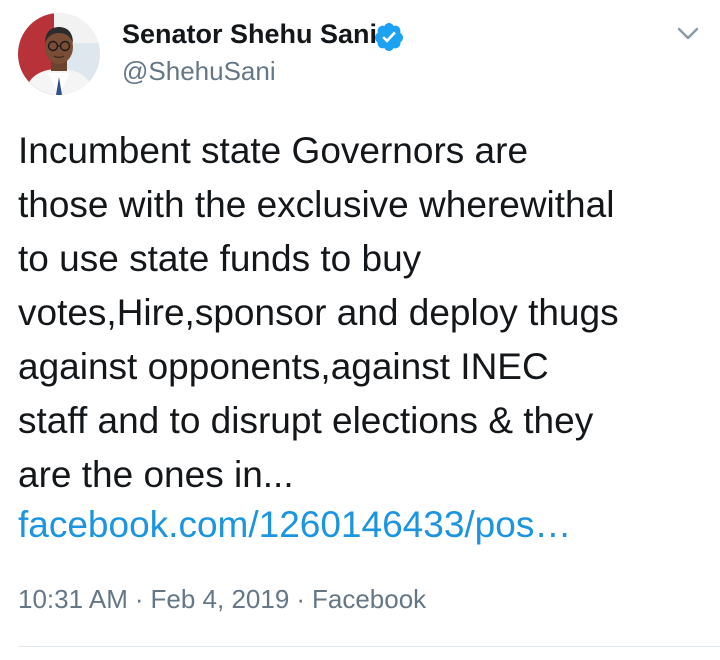  I want to click on tweet-text-line: staff and to disrupt elections & they, so click(306, 420).